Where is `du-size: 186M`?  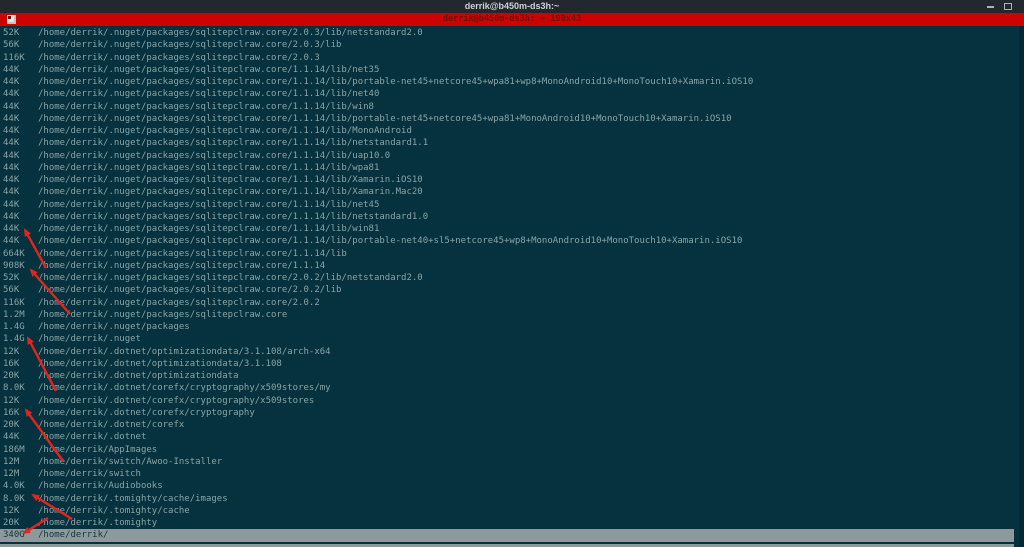 du-size: 186M is located at coordinates (14, 449).